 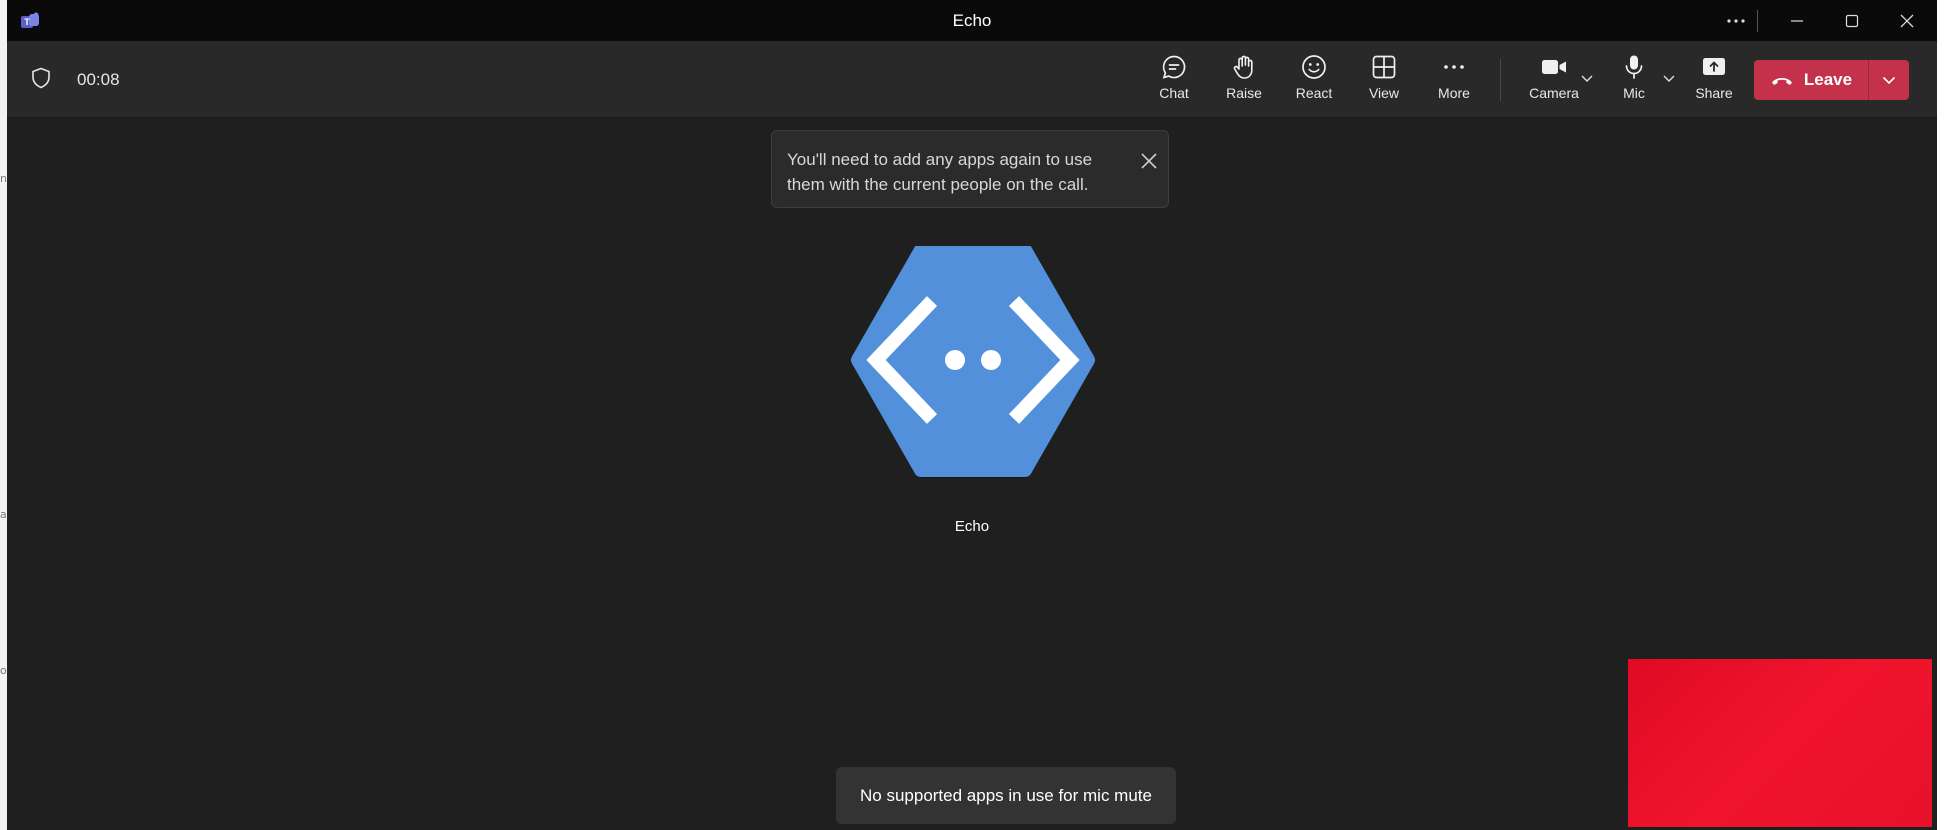 What do you see at coordinates (1554, 93) in the screenshot?
I see `camera-label: Camera` at bounding box center [1554, 93].